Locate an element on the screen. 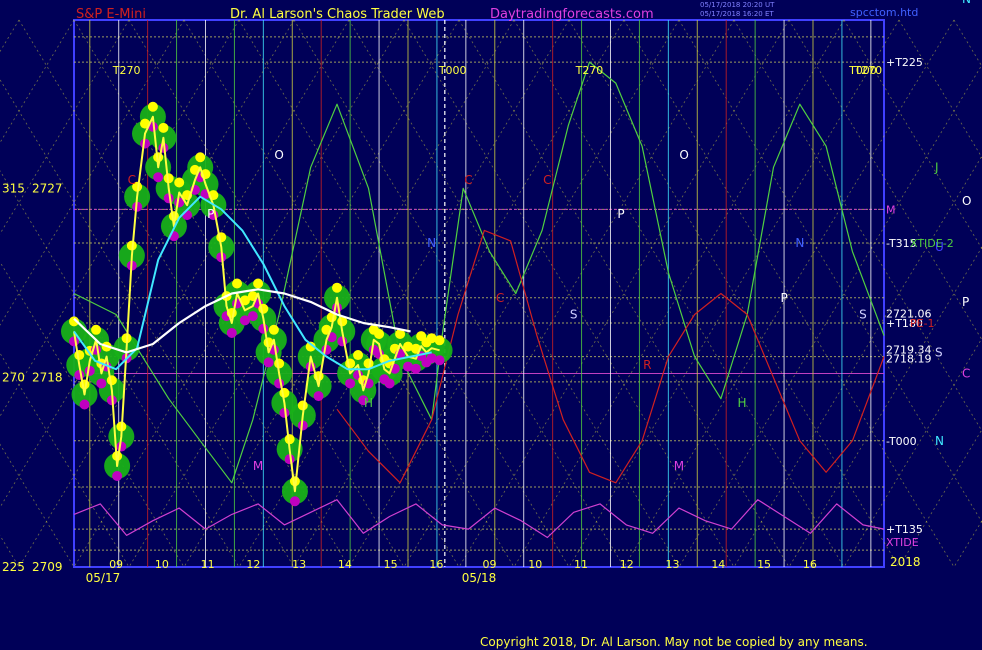 The width and height of the screenshot is (982, 650). far-right-letter: O is located at coordinates (966, 201).